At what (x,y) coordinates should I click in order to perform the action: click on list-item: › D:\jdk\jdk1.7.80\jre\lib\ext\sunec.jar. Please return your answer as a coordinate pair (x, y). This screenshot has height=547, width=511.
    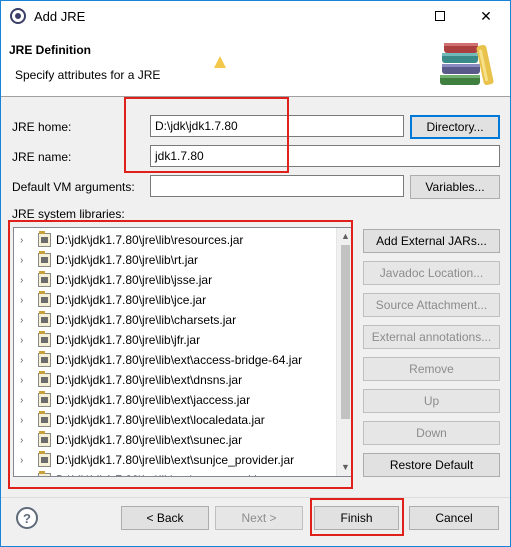
    Looking at the image, I should click on (175, 440).